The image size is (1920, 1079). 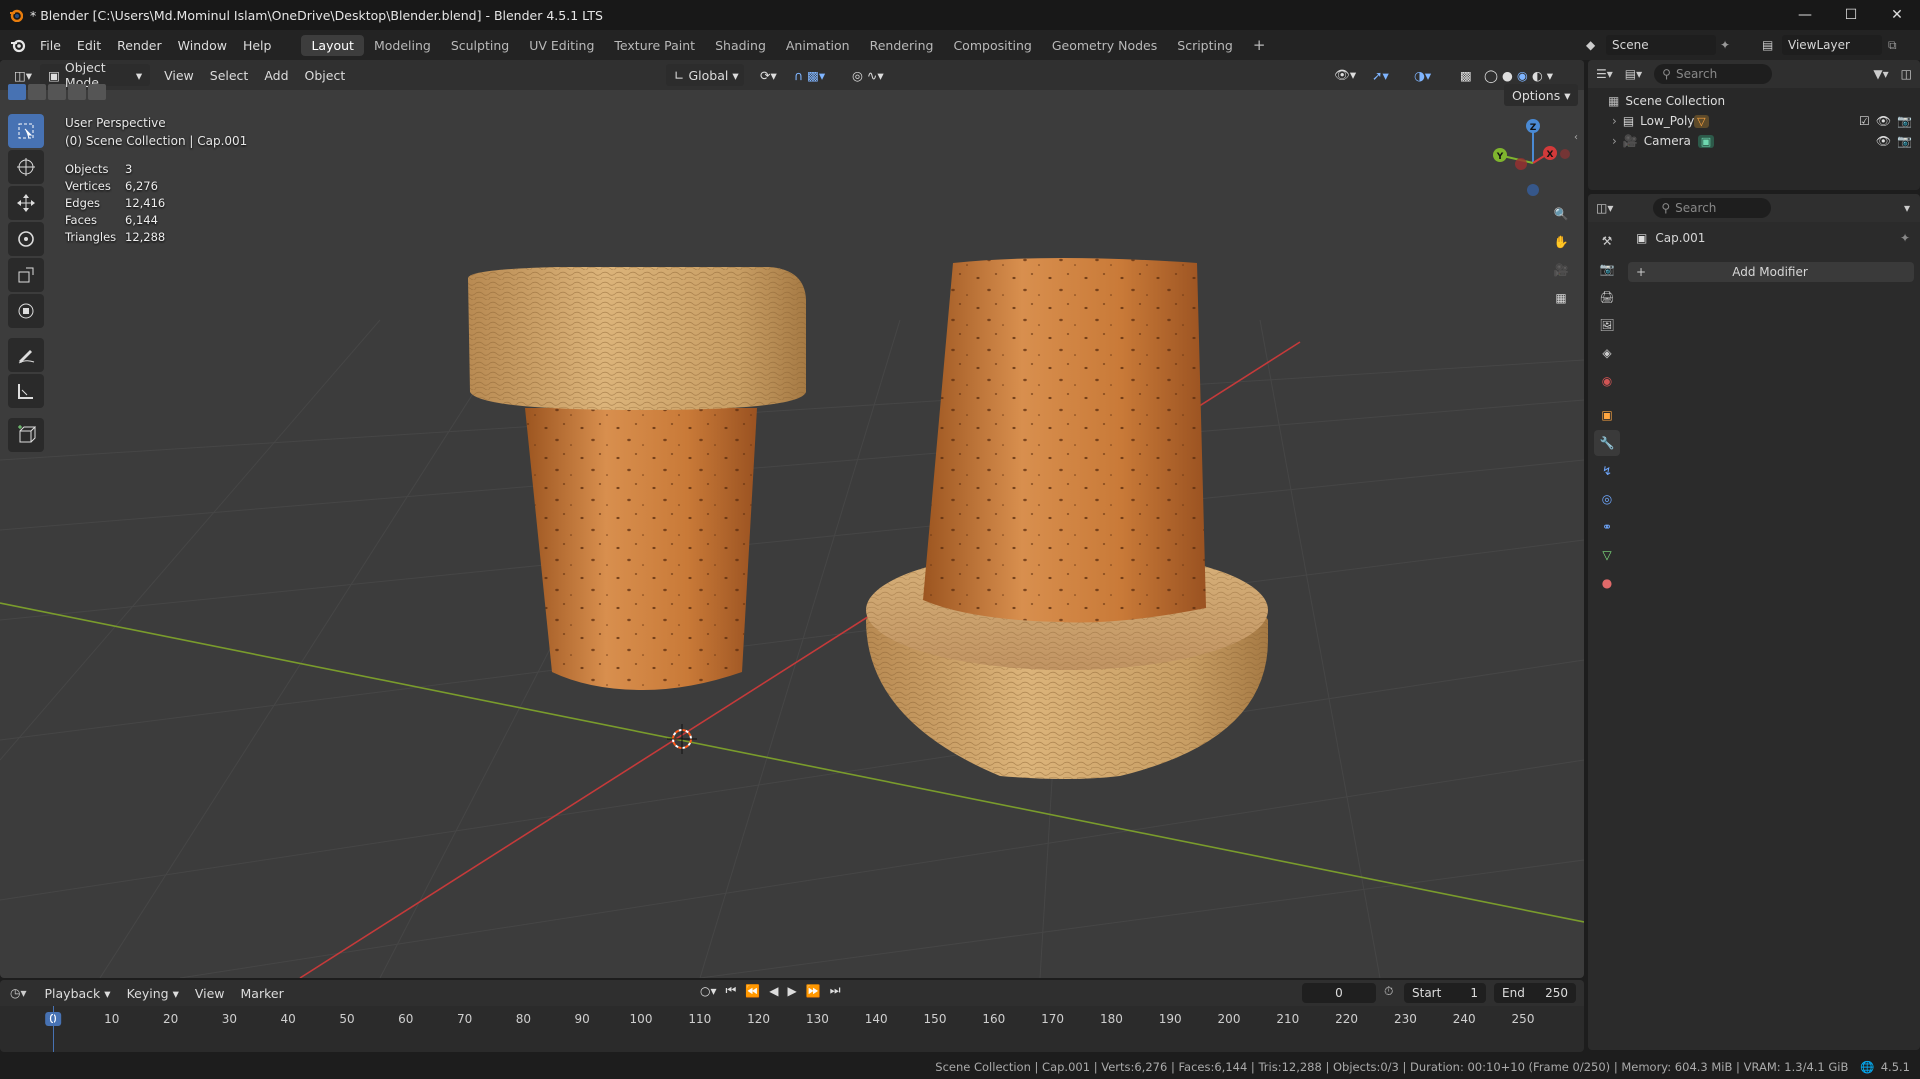 What do you see at coordinates (153, 993) in the screenshot?
I see `keying-menu: Keying ▾` at bounding box center [153, 993].